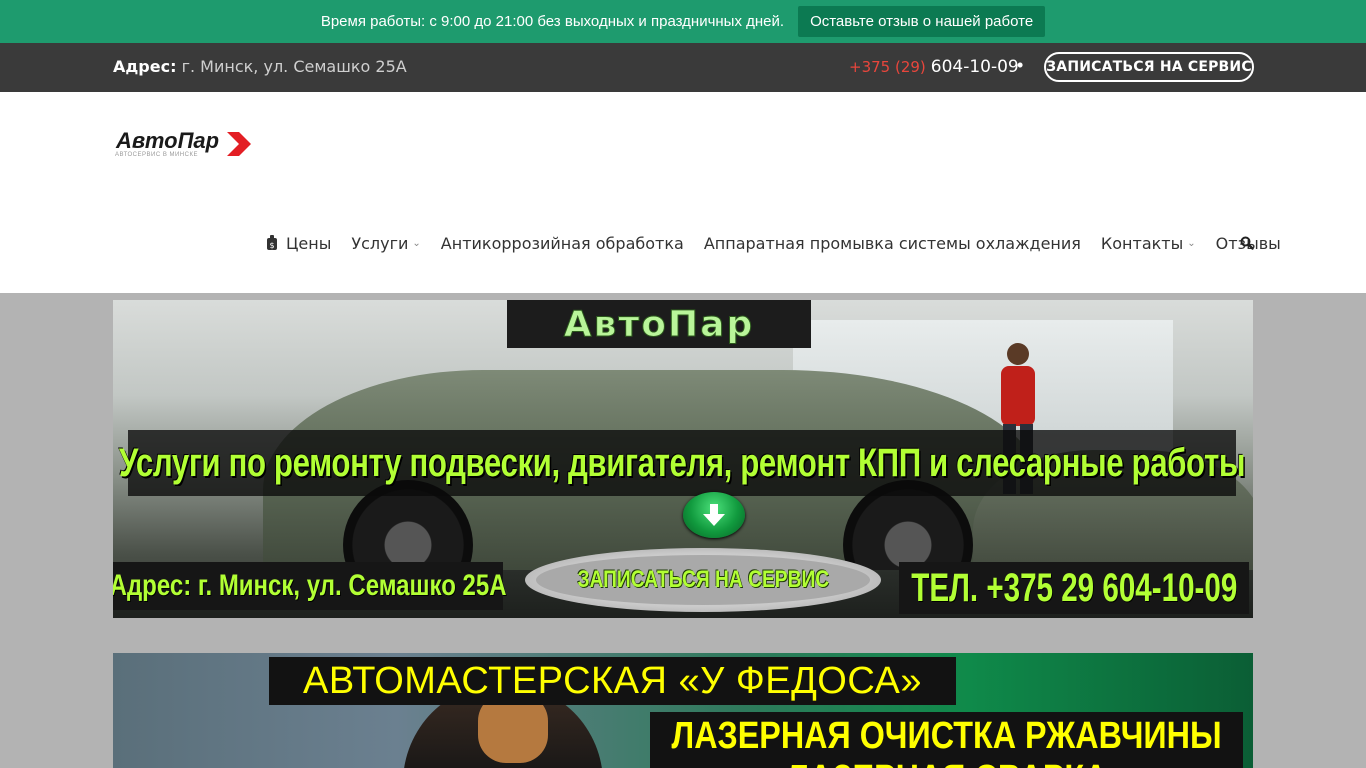  What do you see at coordinates (156, 155) in the screenshot?
I see `logo-tagline: АВТОСЕРВИС В МИНСКЕ` at bounding box center [156, 155].